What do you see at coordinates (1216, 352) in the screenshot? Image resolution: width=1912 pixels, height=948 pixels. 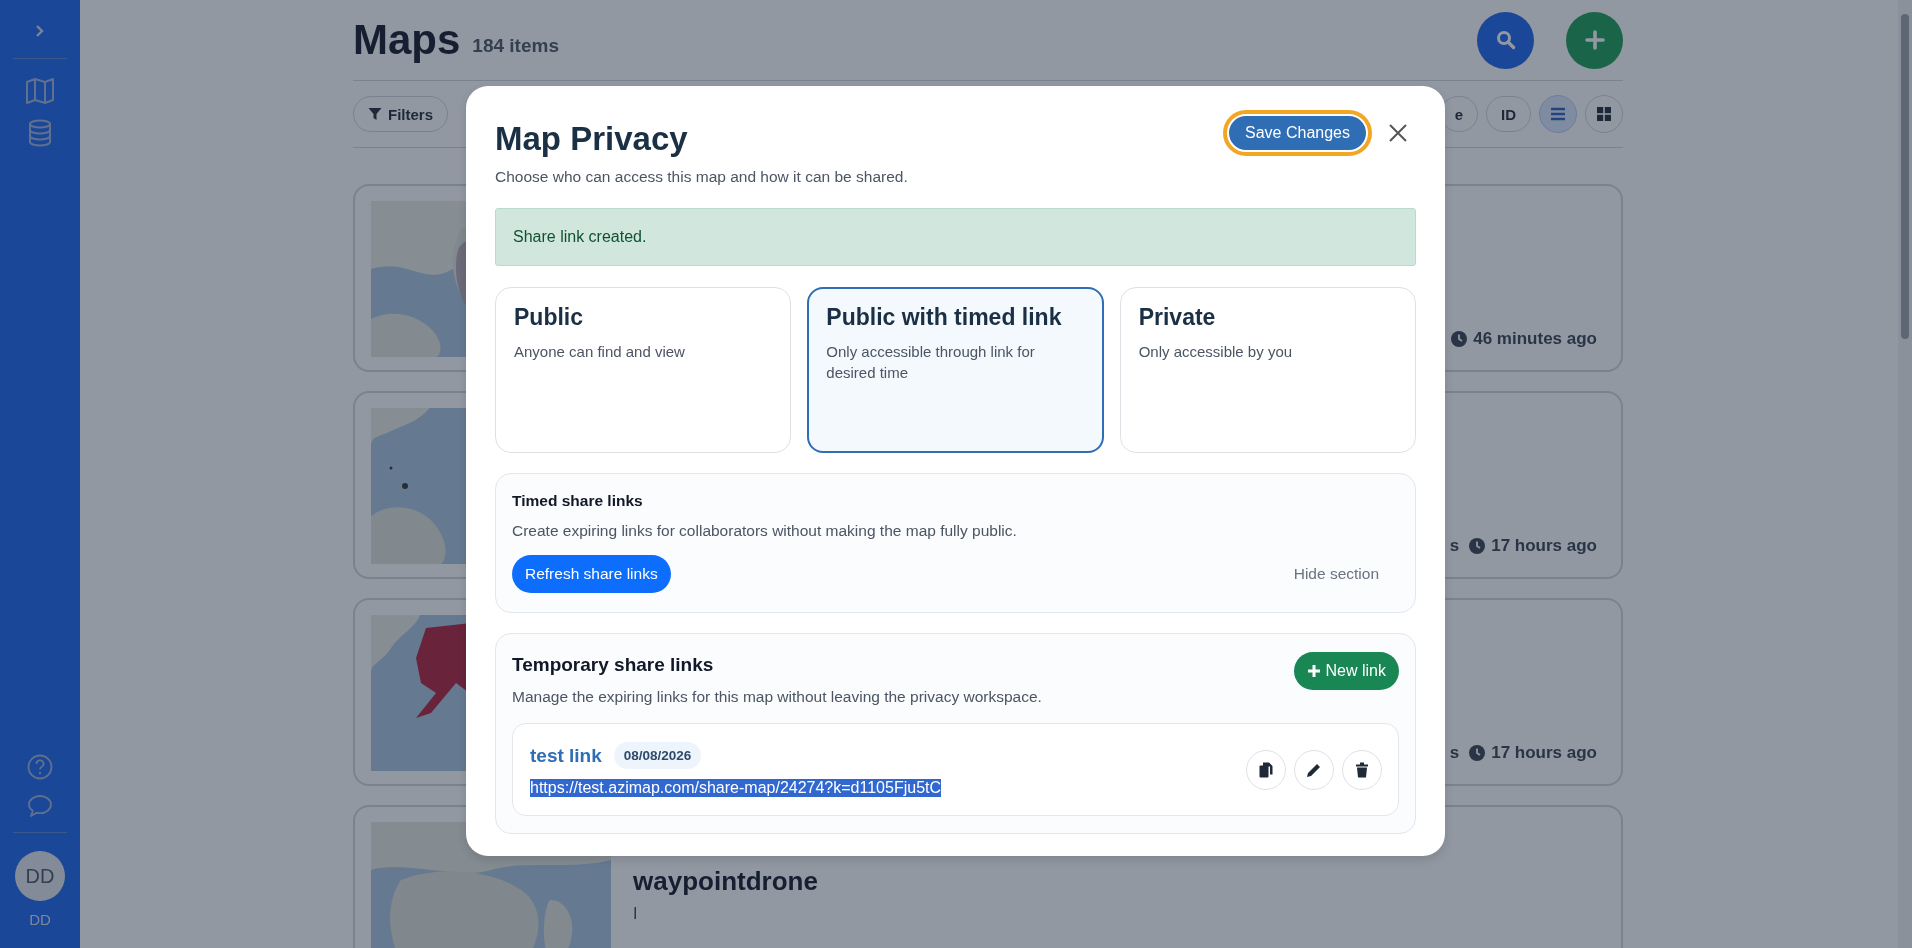 I see `option-description: Only accessible by you` at bounding box center [1216, 352].